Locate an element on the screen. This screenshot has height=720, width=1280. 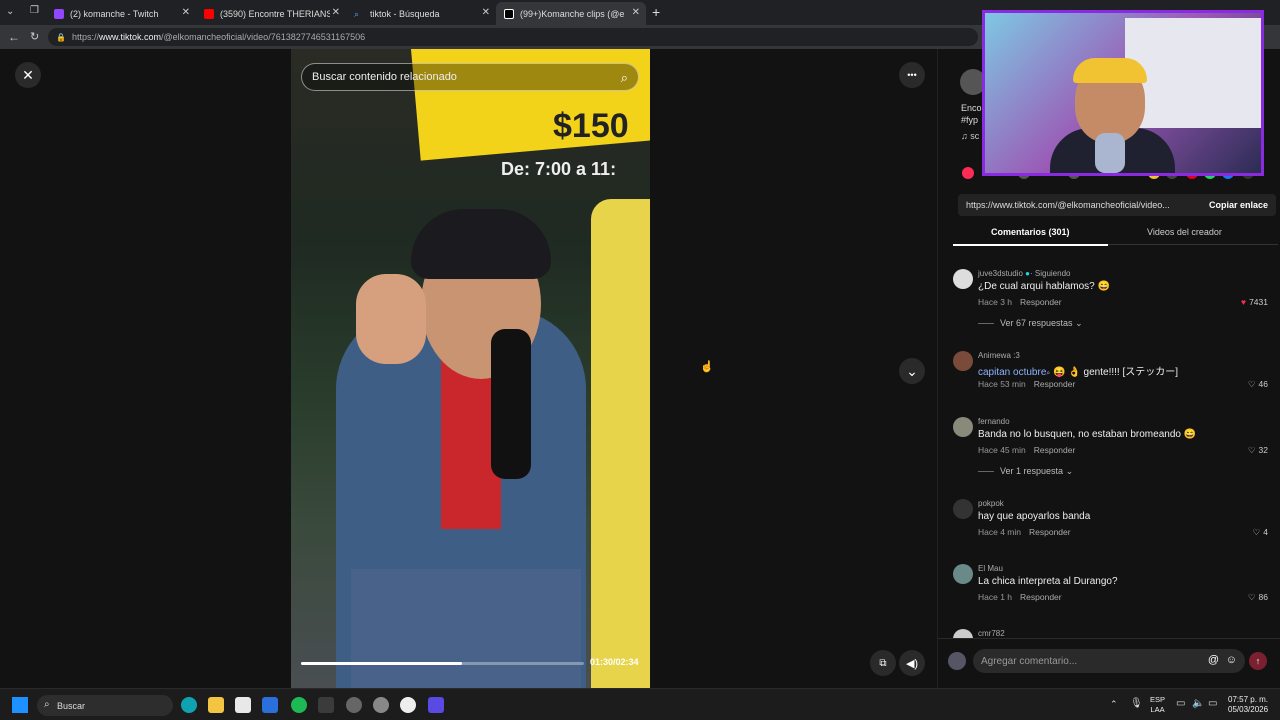
media-player-icon is located at coordinates (408, 705).